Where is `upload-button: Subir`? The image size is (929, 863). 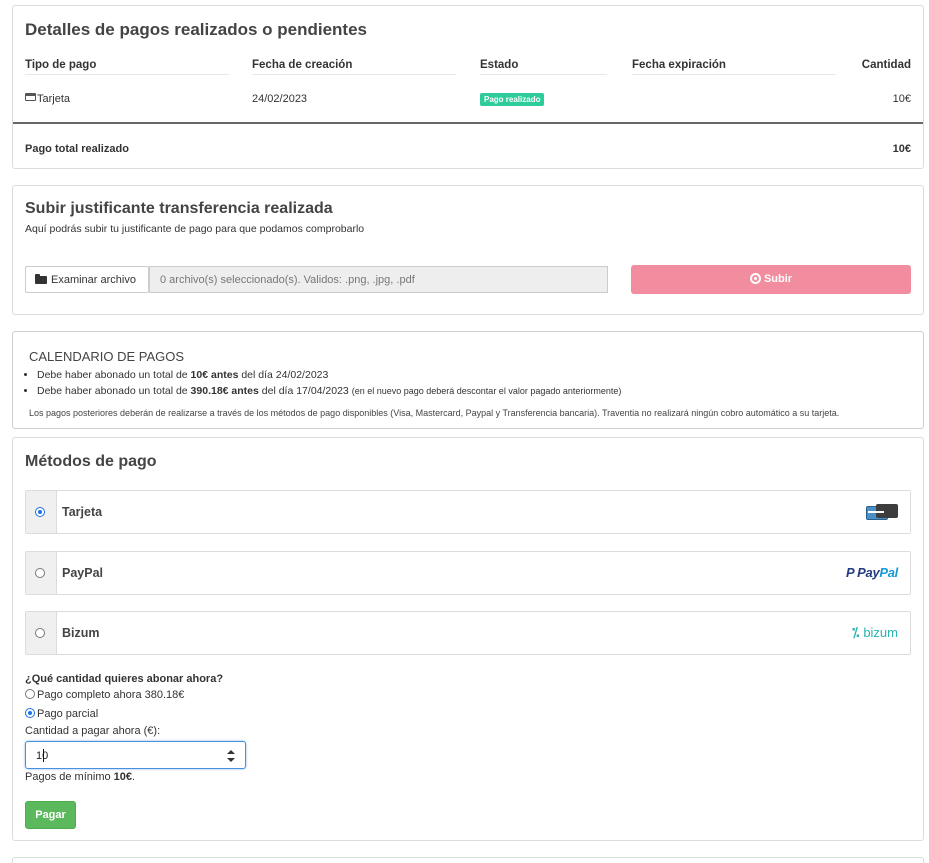 upload-button: Subir is located at coordinates (771, 279).